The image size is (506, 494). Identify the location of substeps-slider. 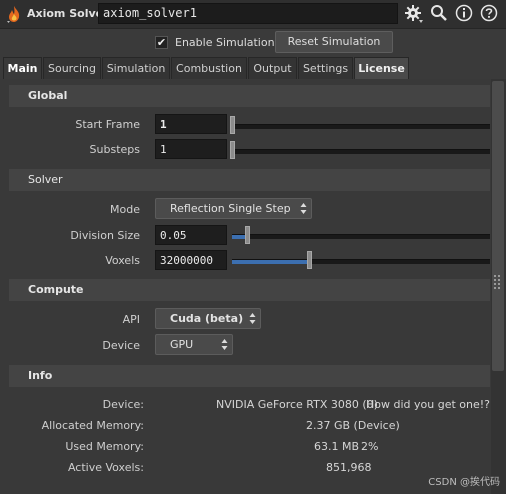
(360, 150).